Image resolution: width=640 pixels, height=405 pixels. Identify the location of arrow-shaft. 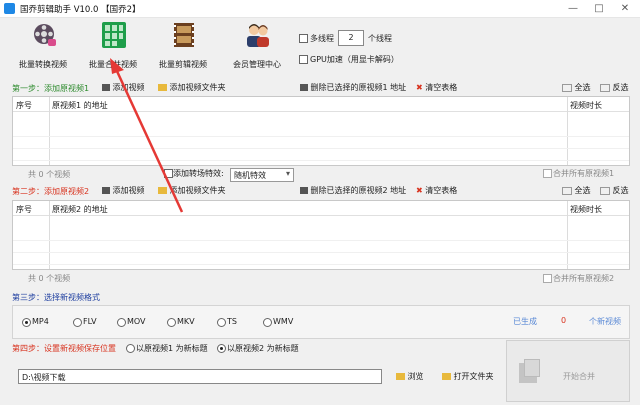
(149, 140).